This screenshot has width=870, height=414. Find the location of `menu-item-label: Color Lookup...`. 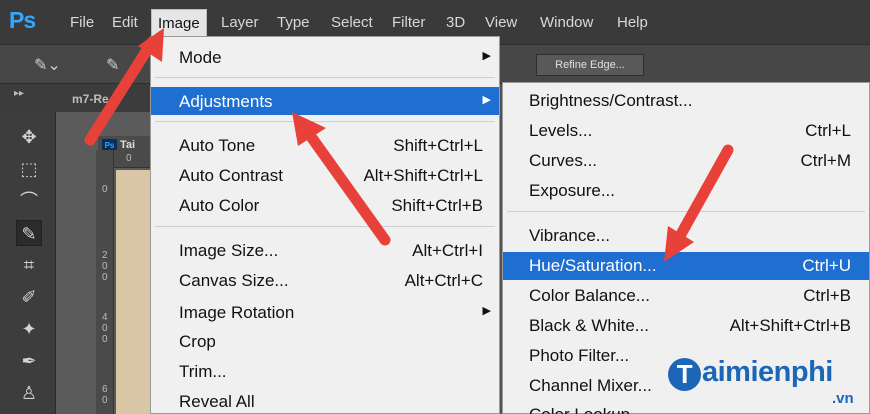

menu-item-label: Color Lookup... is located at coordinates (586, 409).